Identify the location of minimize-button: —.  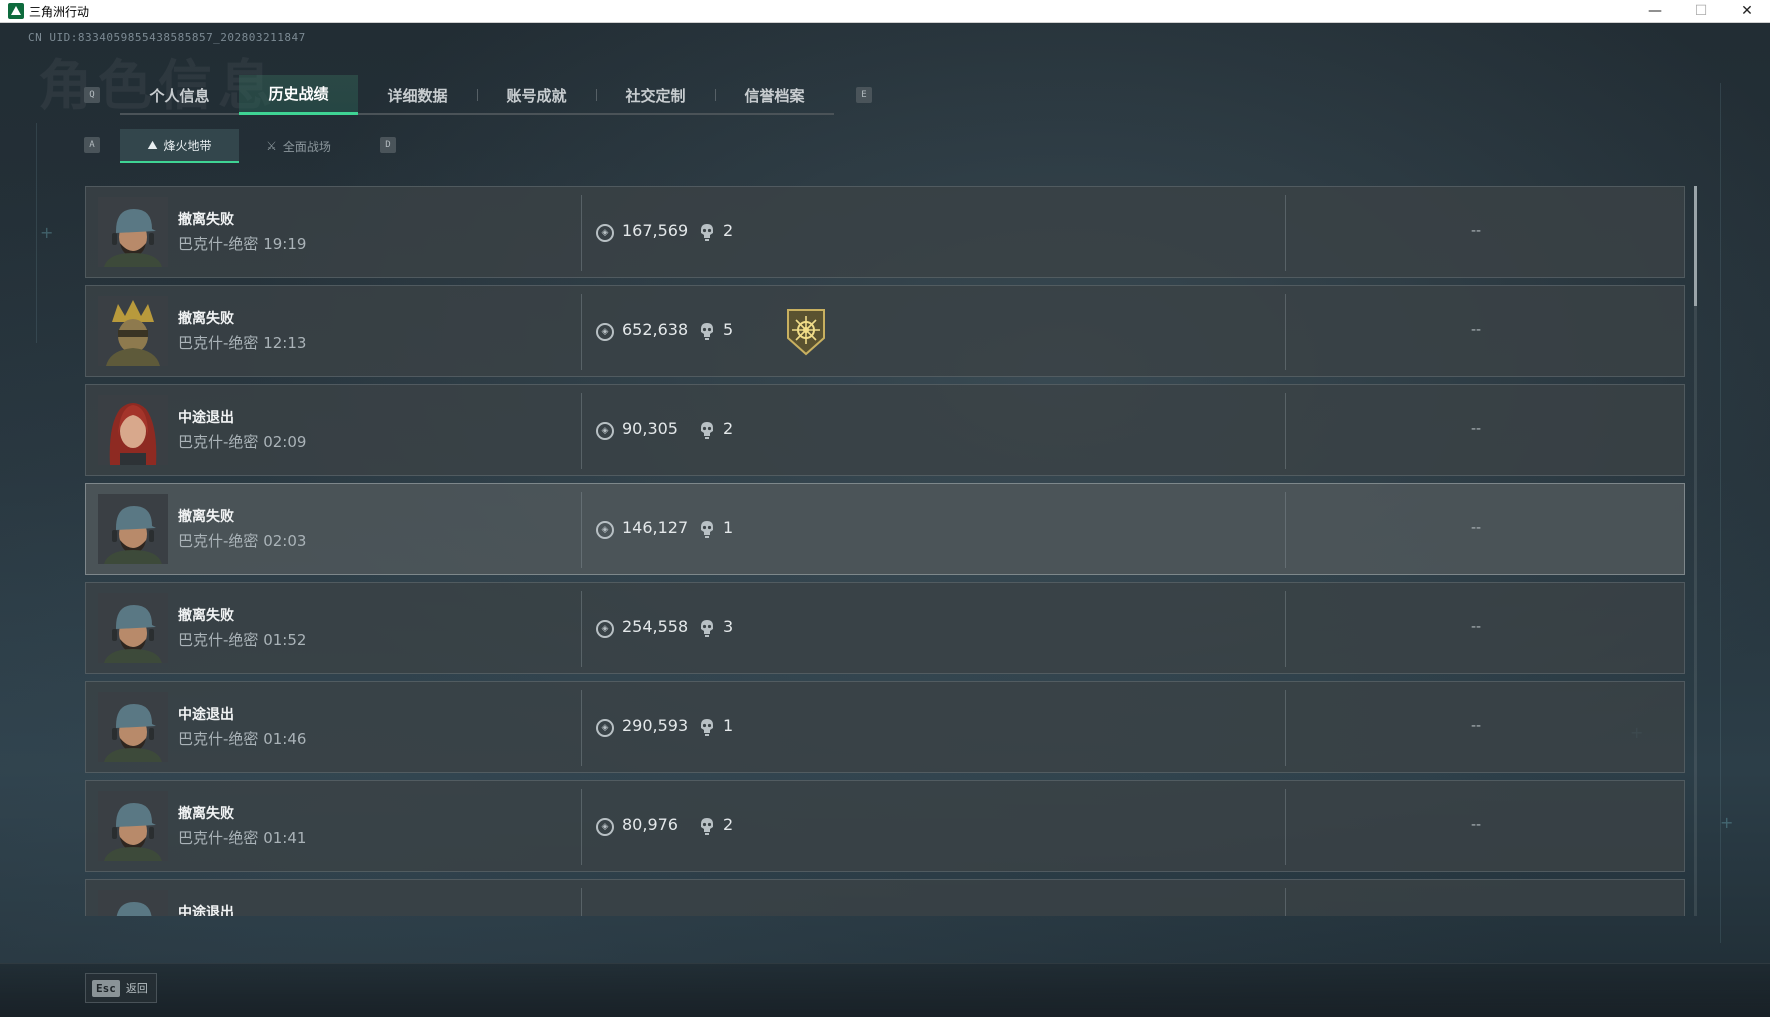
(1655, 11).